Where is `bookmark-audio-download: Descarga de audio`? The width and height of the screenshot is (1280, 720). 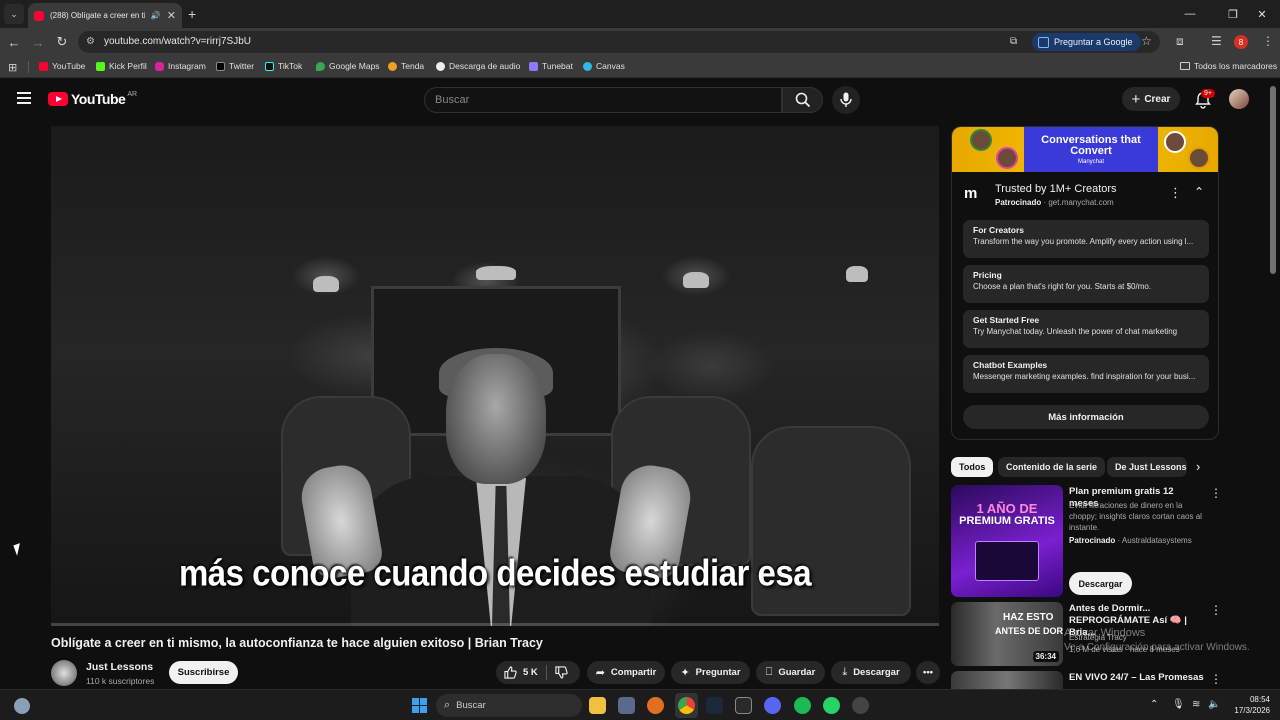
bookmark-audio-download: Descarga de audio is located at coordinates (478, 66).